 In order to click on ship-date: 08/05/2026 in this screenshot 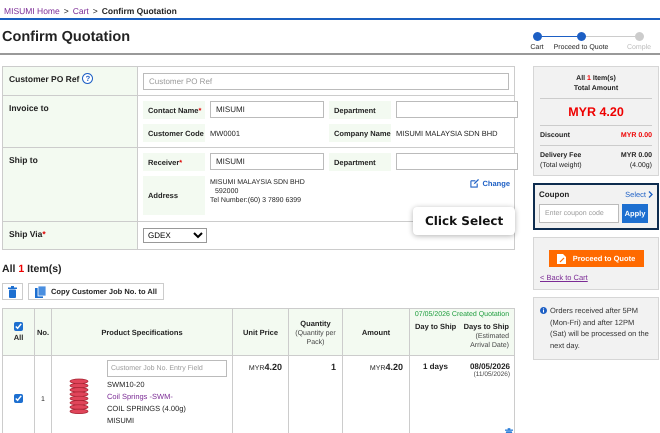, I will do `click(490, 366)`.